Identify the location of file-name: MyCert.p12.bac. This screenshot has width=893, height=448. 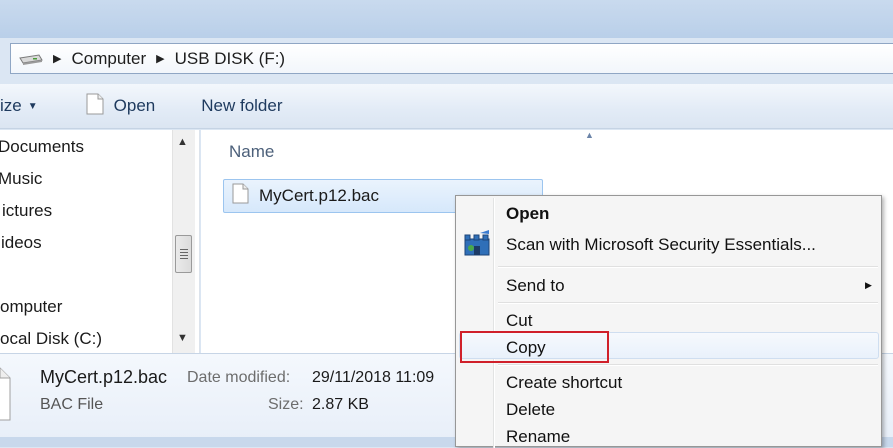
(319, 196).